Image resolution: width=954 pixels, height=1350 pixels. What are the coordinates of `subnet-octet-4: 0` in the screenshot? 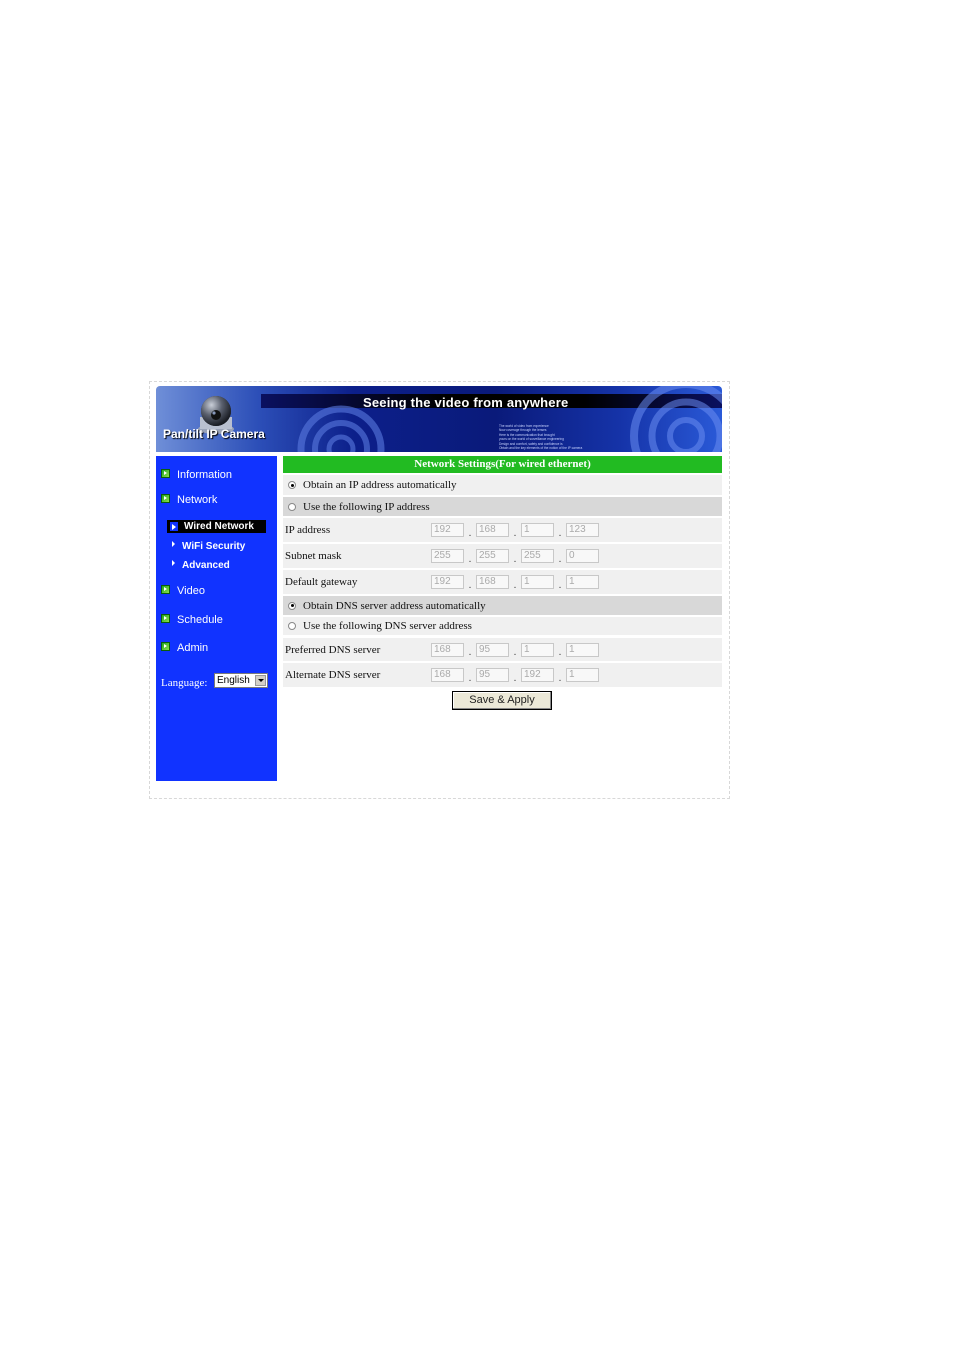 It's located at (582, 556).